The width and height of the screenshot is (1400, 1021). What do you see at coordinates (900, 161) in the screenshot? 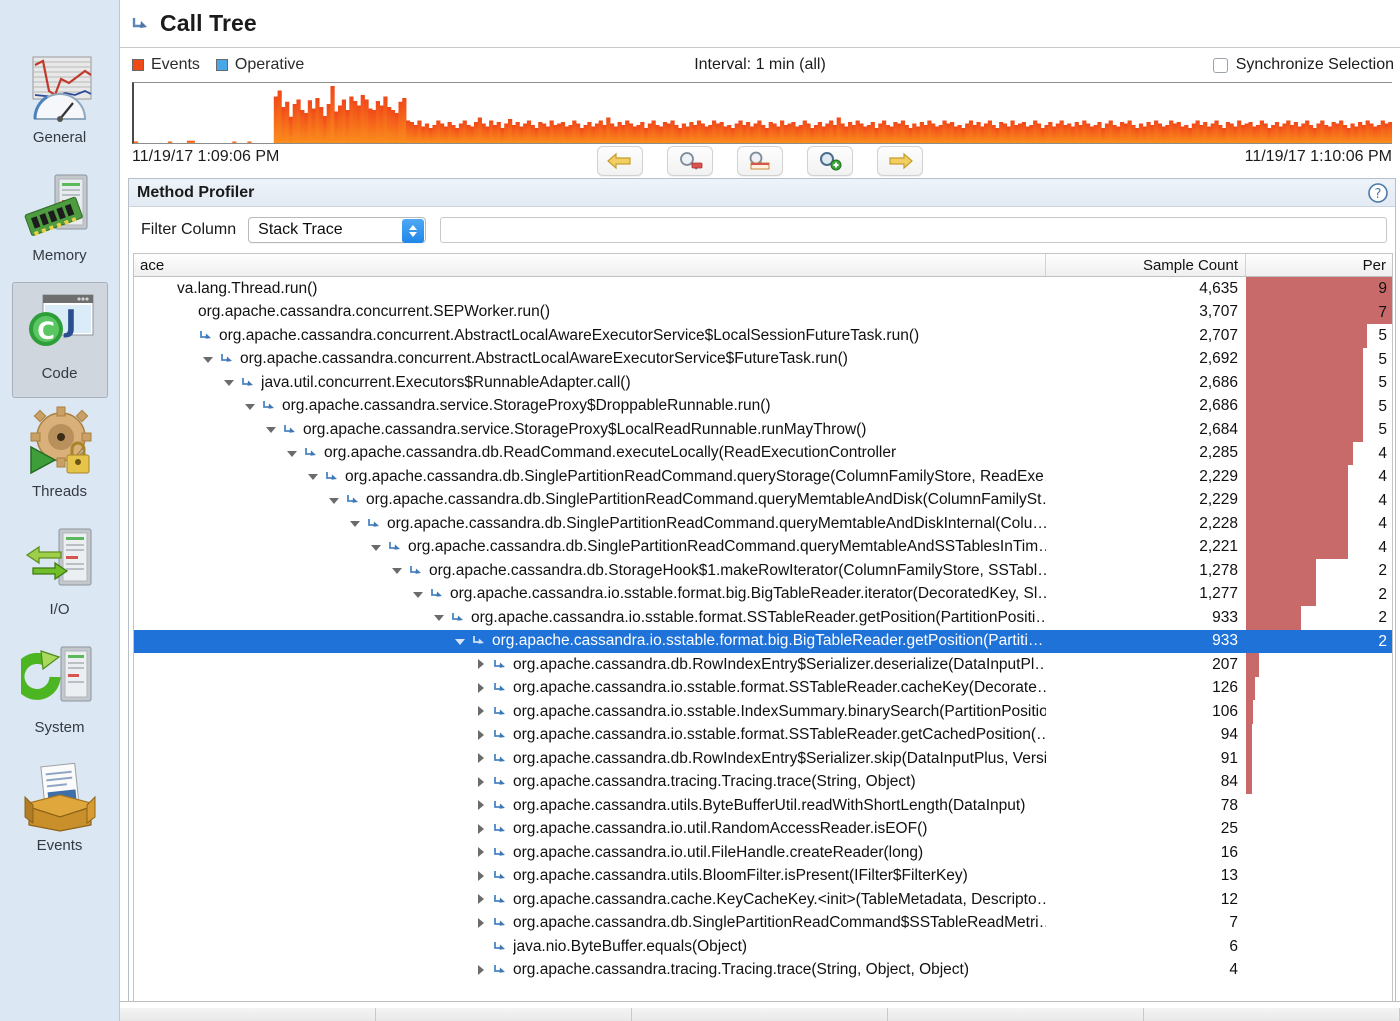
I see `forward-button` at bounding box center [900, 161].